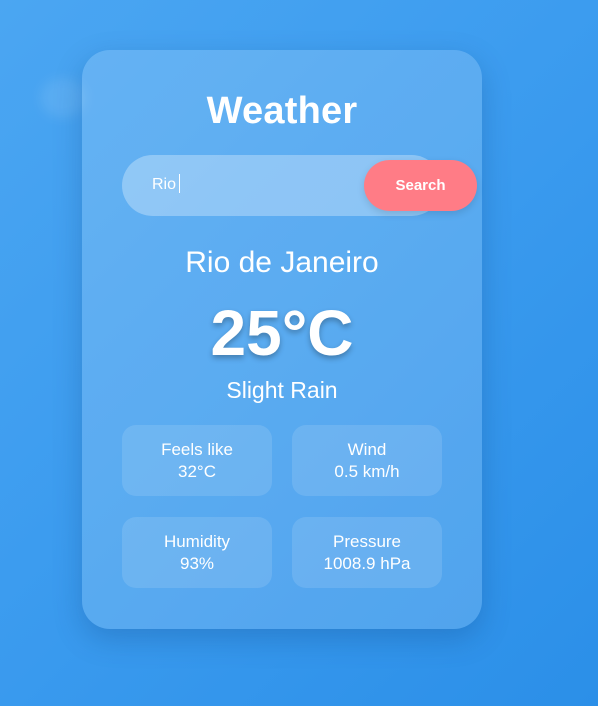  What do you see at coordinates (282, 111) in the screenshot?
I see `app-title: Weather` at bounding box center [282, 111].